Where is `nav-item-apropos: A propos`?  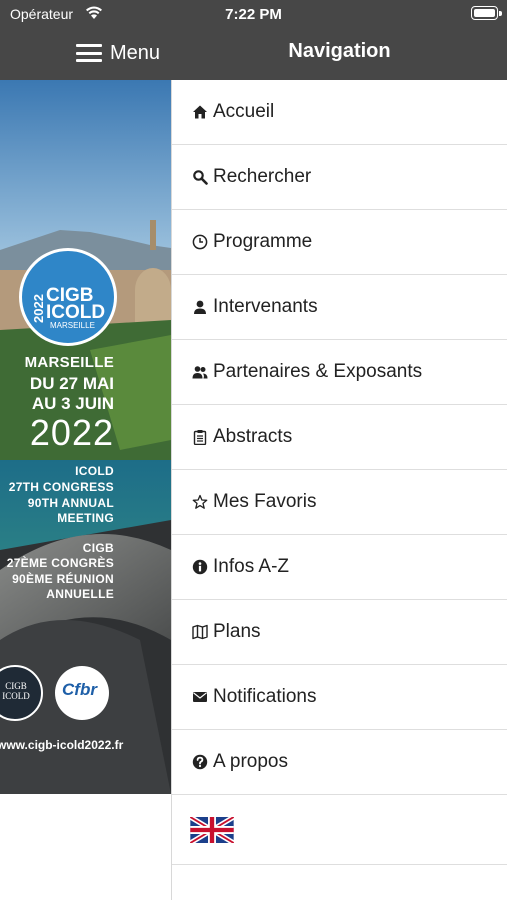
nav-item-apropos: A propos is located at coordinates (339, 762).